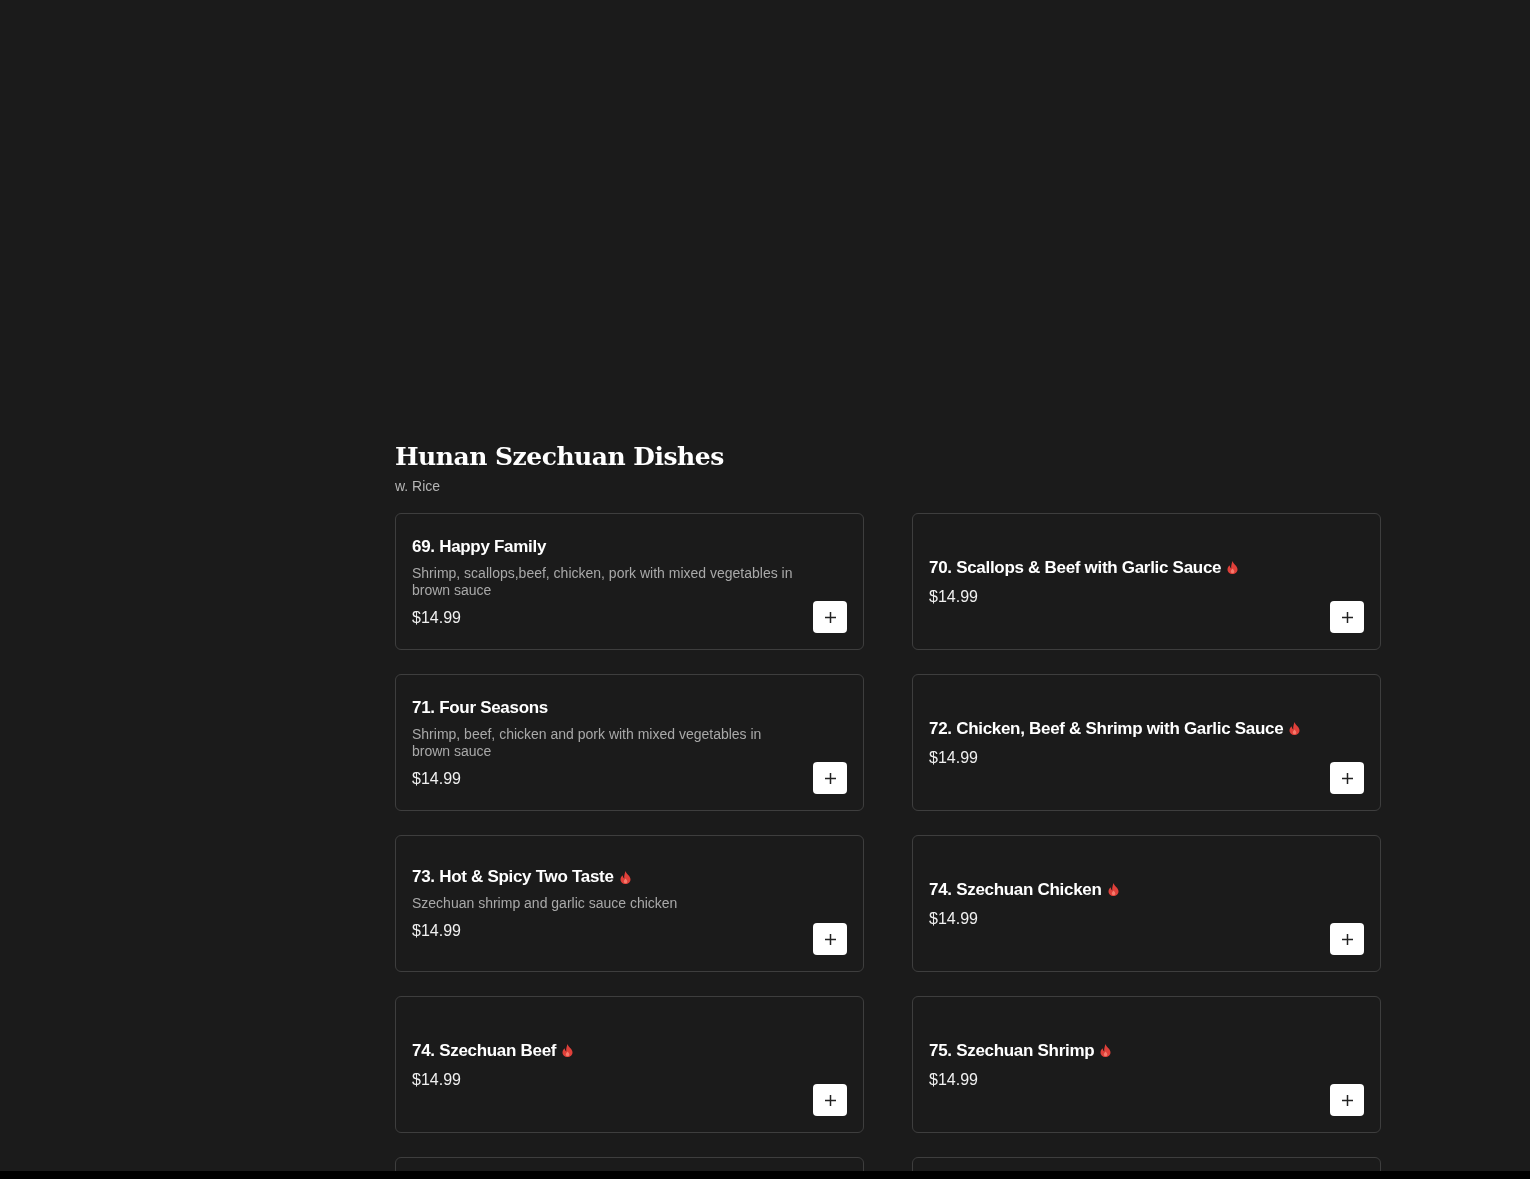 Image resolution: width=1530 pixels, height=1179 pixels. Describe the element at coordinates (560, 457) in the screenshot. I see `section-title: Hunan Szechuan Dishes` at that location.